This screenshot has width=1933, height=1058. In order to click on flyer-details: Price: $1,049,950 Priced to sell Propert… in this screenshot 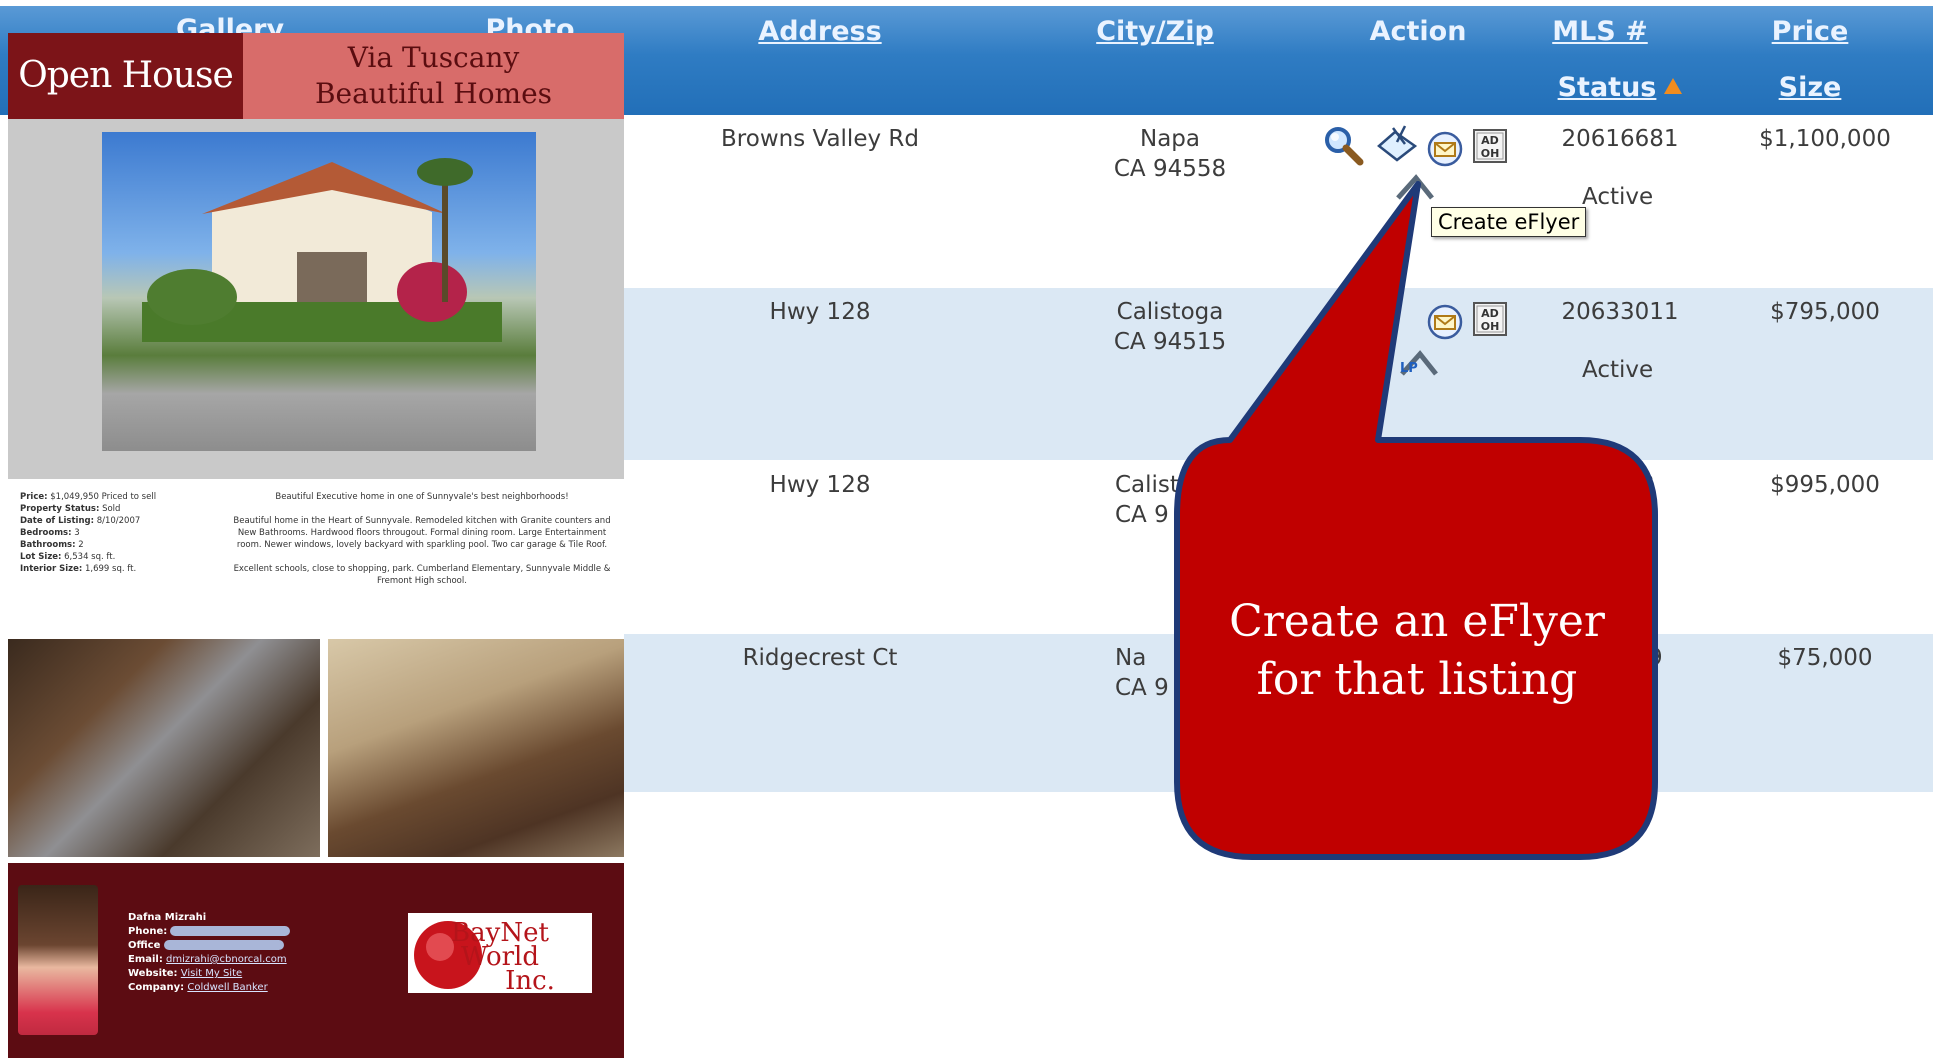, I will do `click(316, 559)`.